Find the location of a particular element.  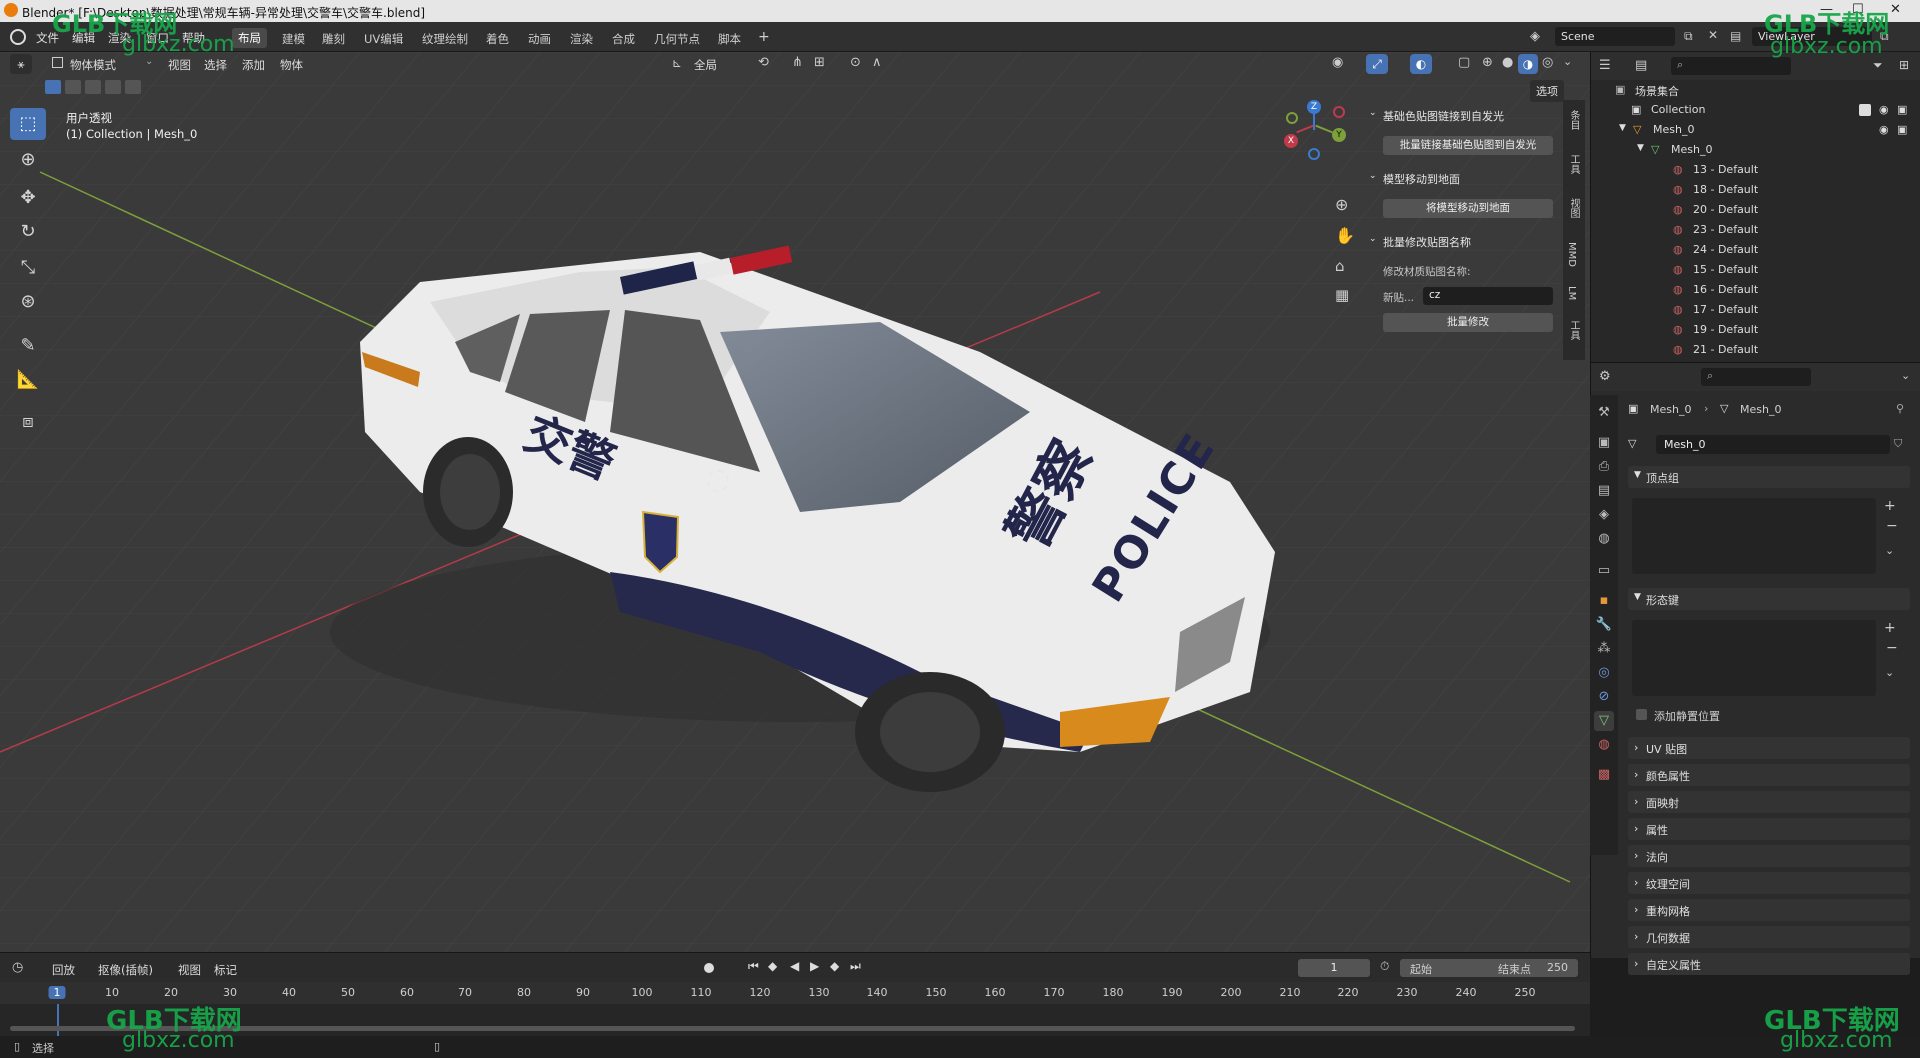

select-invert-icon is located at coordinates (113, 87).